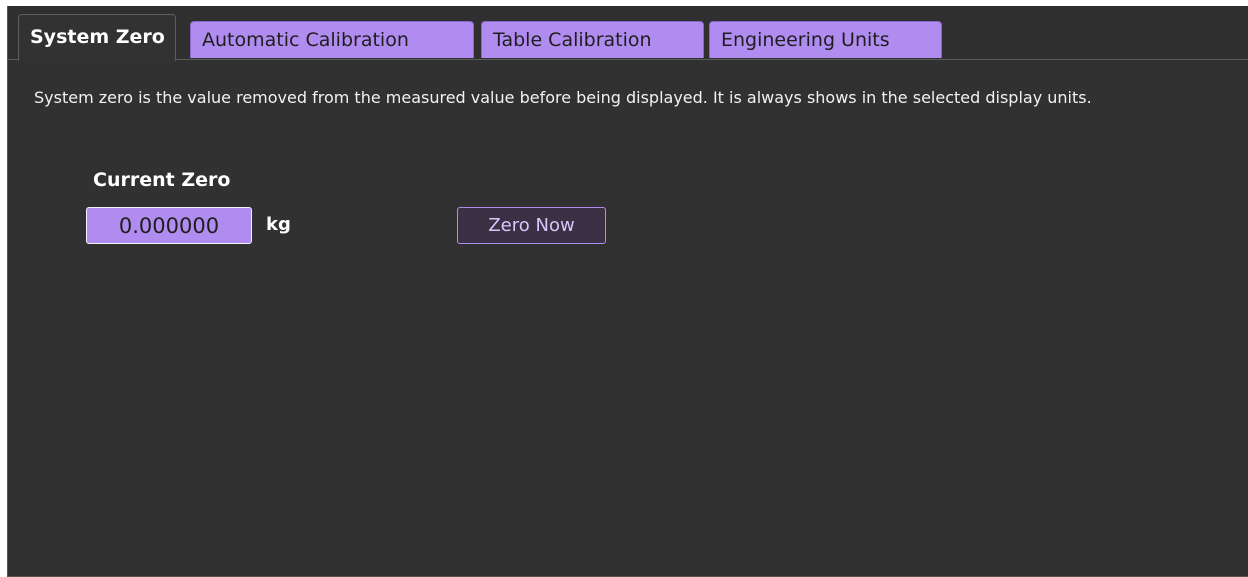  Describe the element at coordinates (169, 225) in the screenshot. I see `current-zero-field` at that location.